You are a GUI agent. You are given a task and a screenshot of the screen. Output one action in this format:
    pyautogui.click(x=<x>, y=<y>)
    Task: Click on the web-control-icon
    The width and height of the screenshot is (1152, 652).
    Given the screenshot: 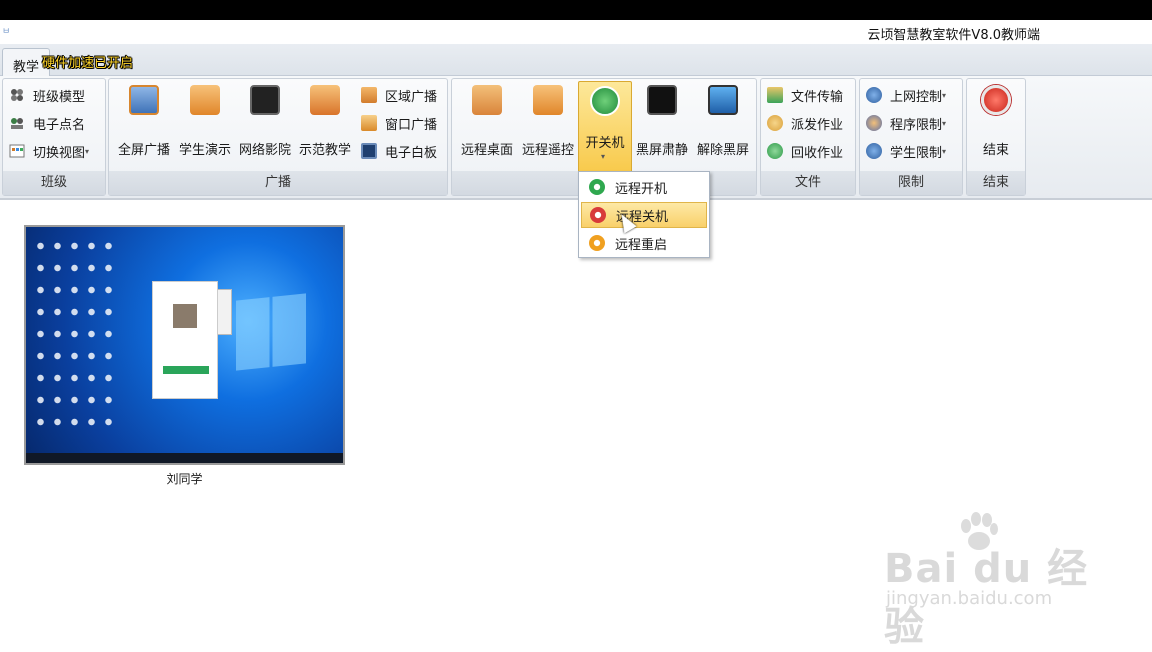 What is the action you would take?
    pyautogui.click(x=874, y=95)
    